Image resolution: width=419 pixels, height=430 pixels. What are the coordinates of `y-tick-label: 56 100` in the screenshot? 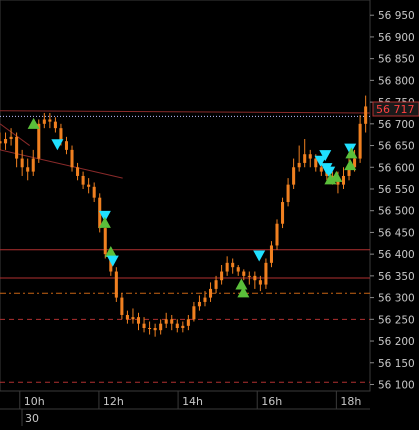 It's located at (396, 385).